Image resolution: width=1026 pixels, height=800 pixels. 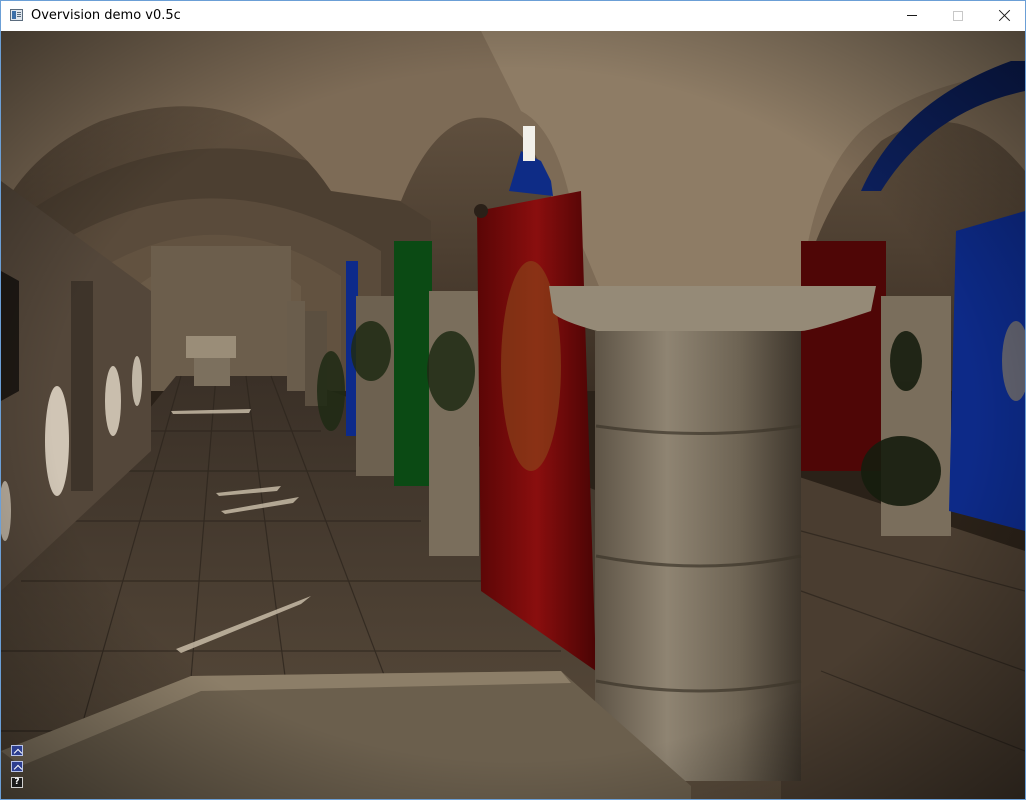 I want to click on minimize-icon, so click(x=912, y=15).